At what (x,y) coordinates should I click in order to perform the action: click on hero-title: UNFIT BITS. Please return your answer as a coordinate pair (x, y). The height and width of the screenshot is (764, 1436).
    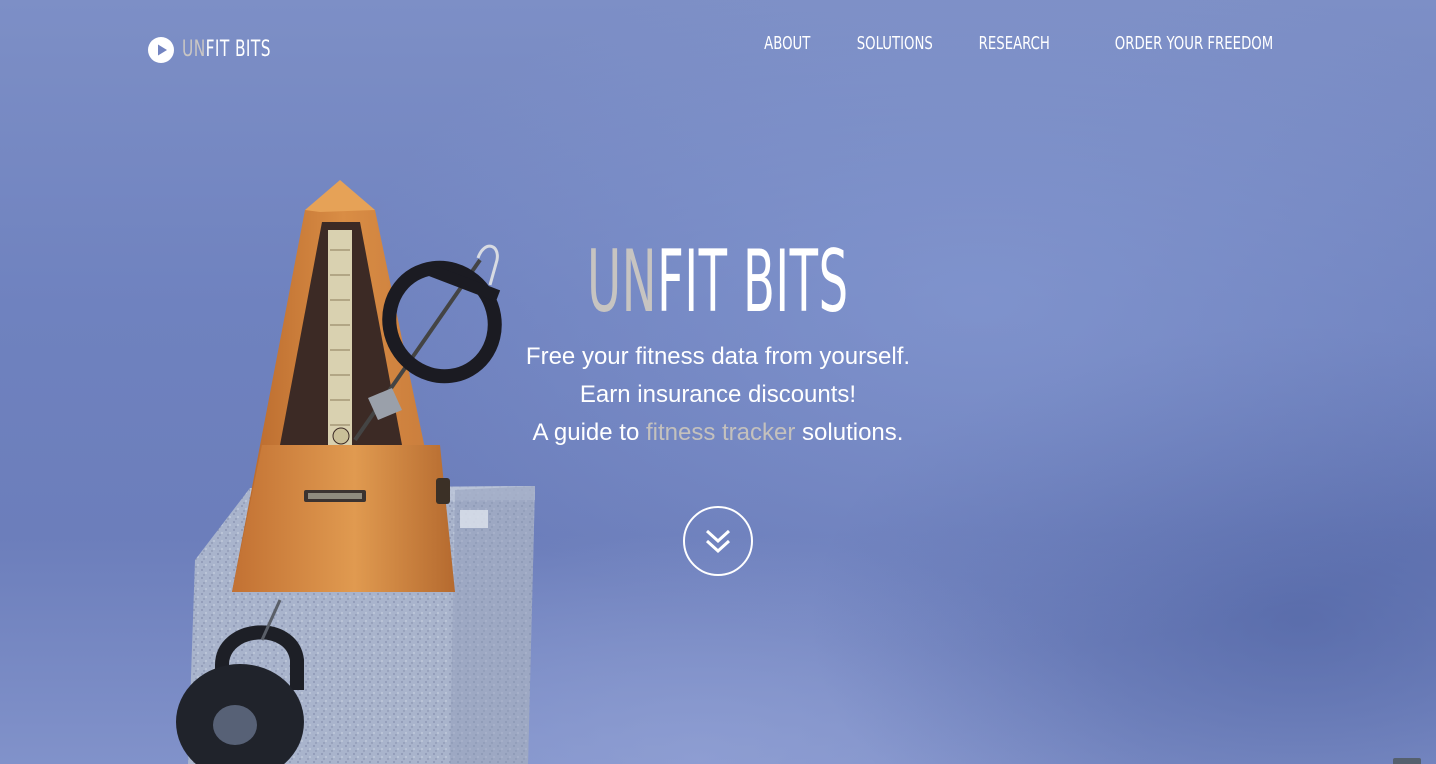
    Looking at the image, I should click on (718, 282).